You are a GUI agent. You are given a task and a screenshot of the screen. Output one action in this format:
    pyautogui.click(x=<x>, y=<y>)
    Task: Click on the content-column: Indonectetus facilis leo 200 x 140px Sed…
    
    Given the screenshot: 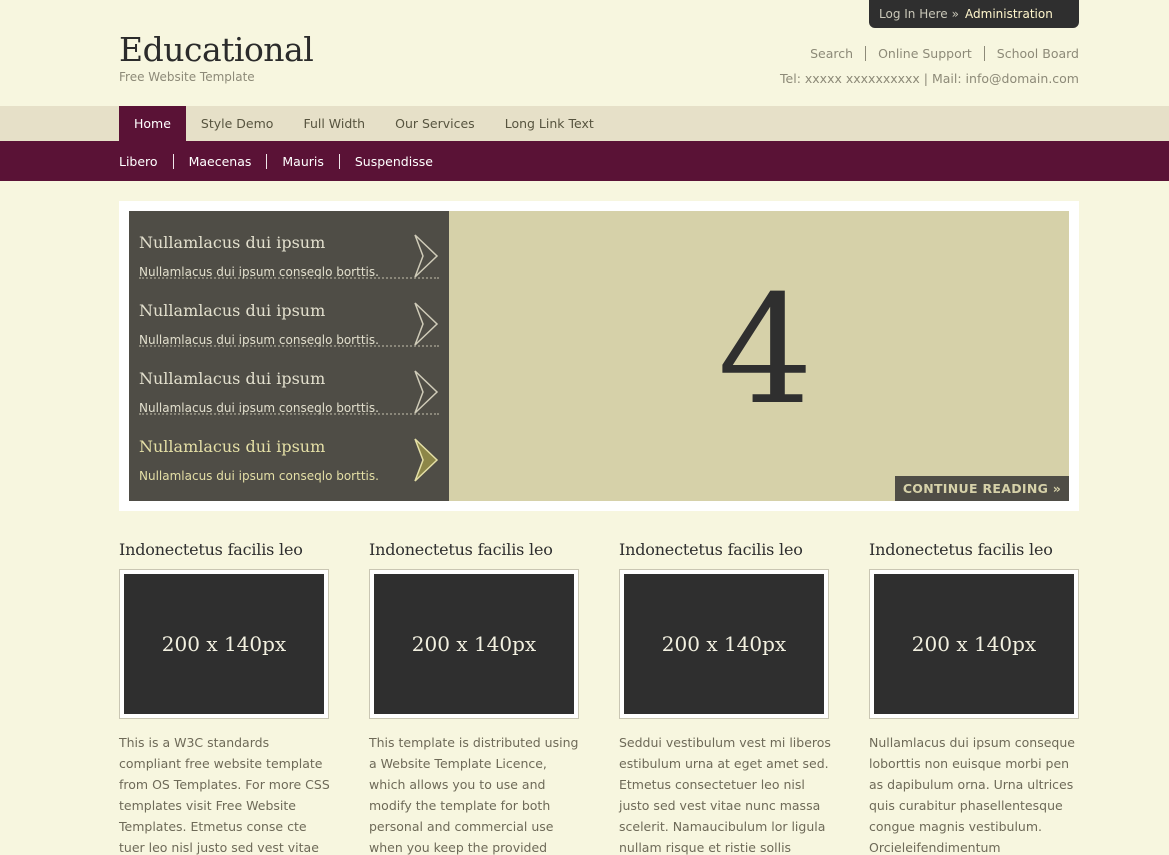 What is the action you would take?
    pyautogui.click(x=725, y=697)
    